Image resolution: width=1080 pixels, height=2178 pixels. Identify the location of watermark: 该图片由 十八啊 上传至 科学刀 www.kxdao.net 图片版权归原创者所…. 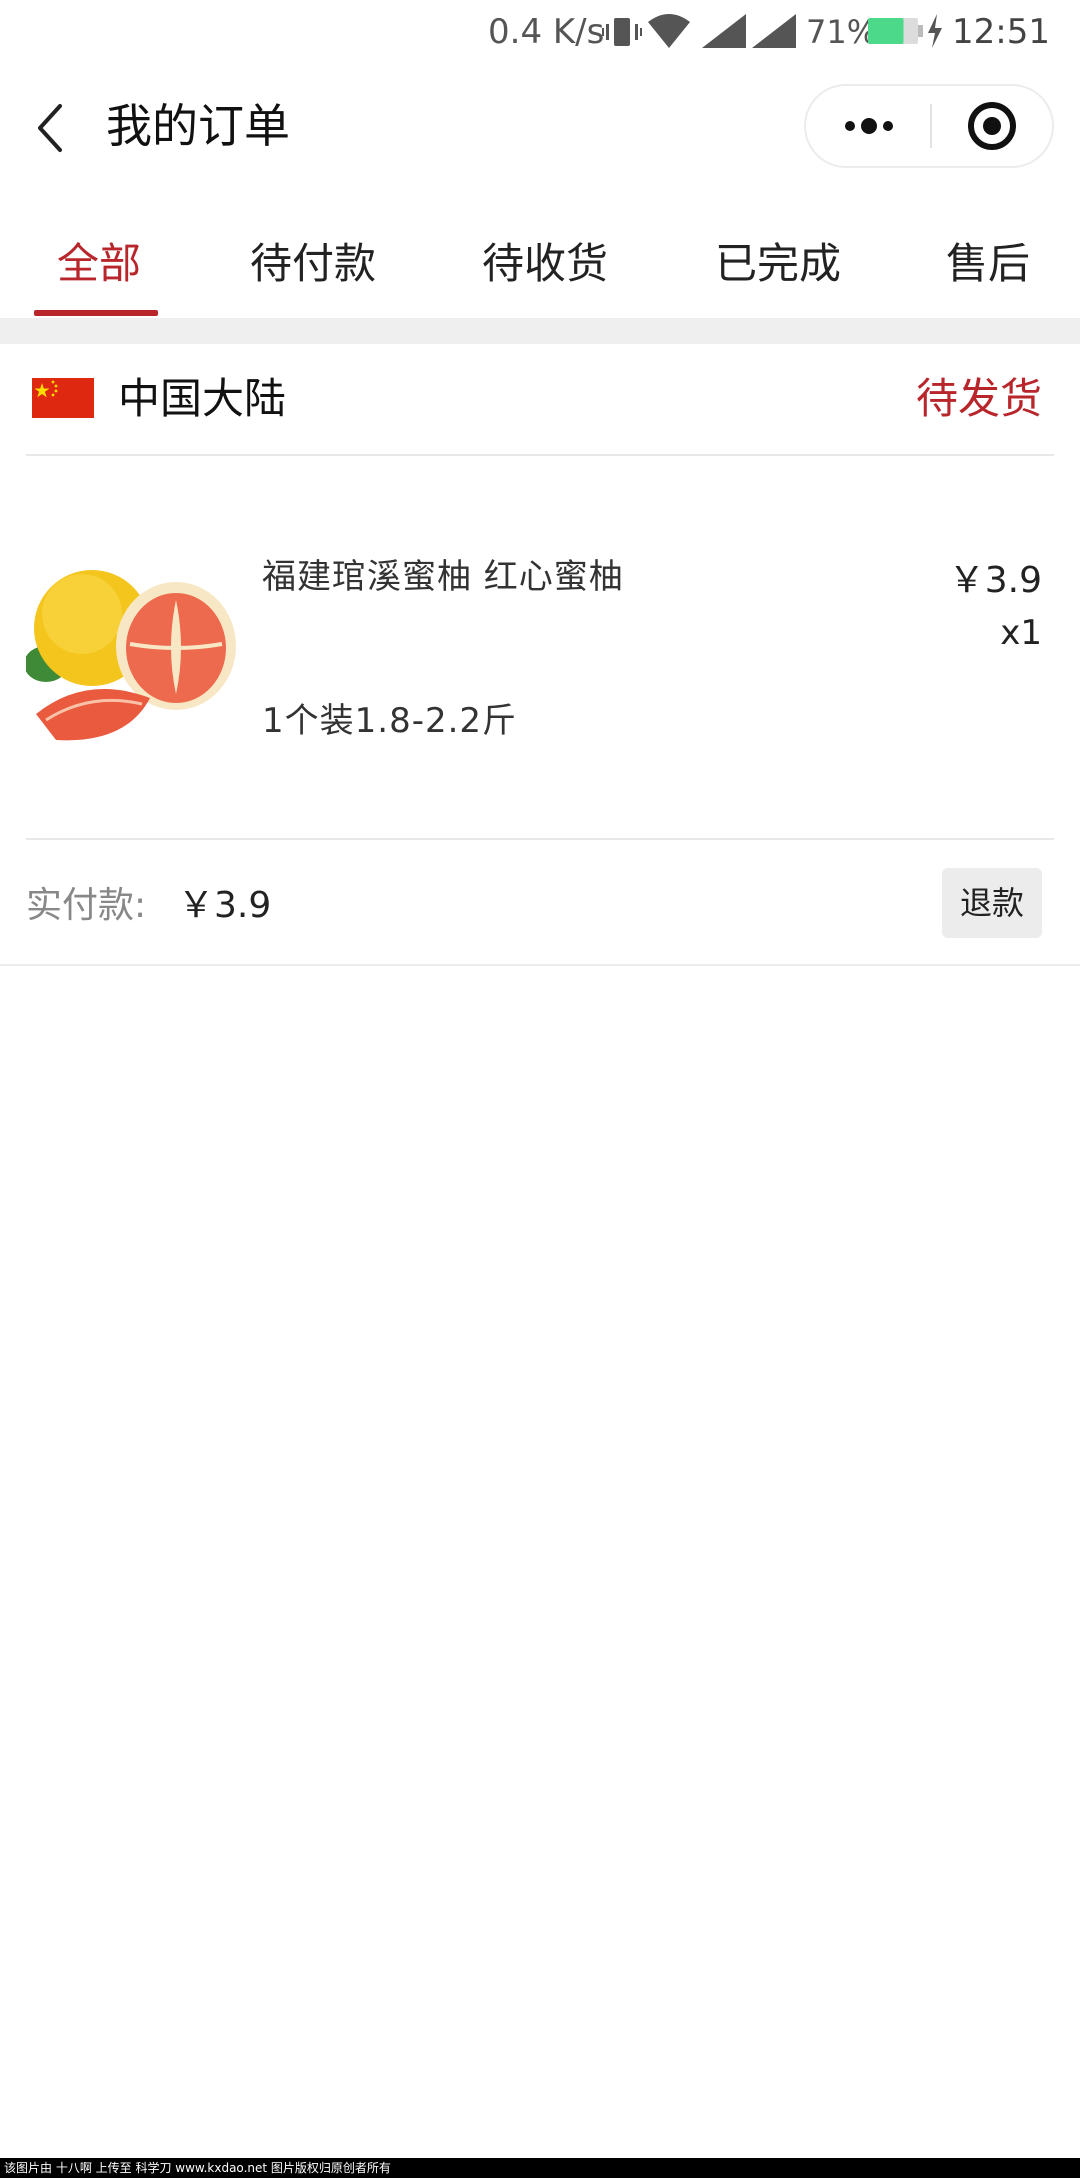
(540, 2168).